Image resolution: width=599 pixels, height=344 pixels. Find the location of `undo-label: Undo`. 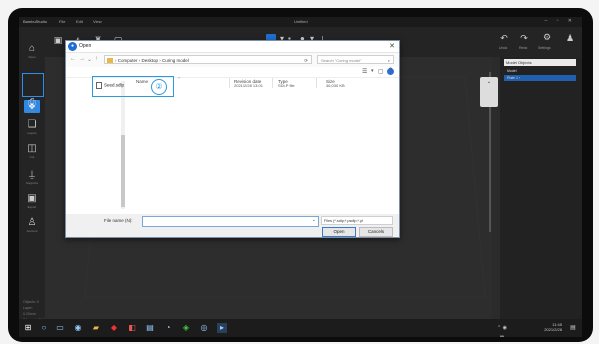

undo-label: Undo is located at coordinates (503, 48).